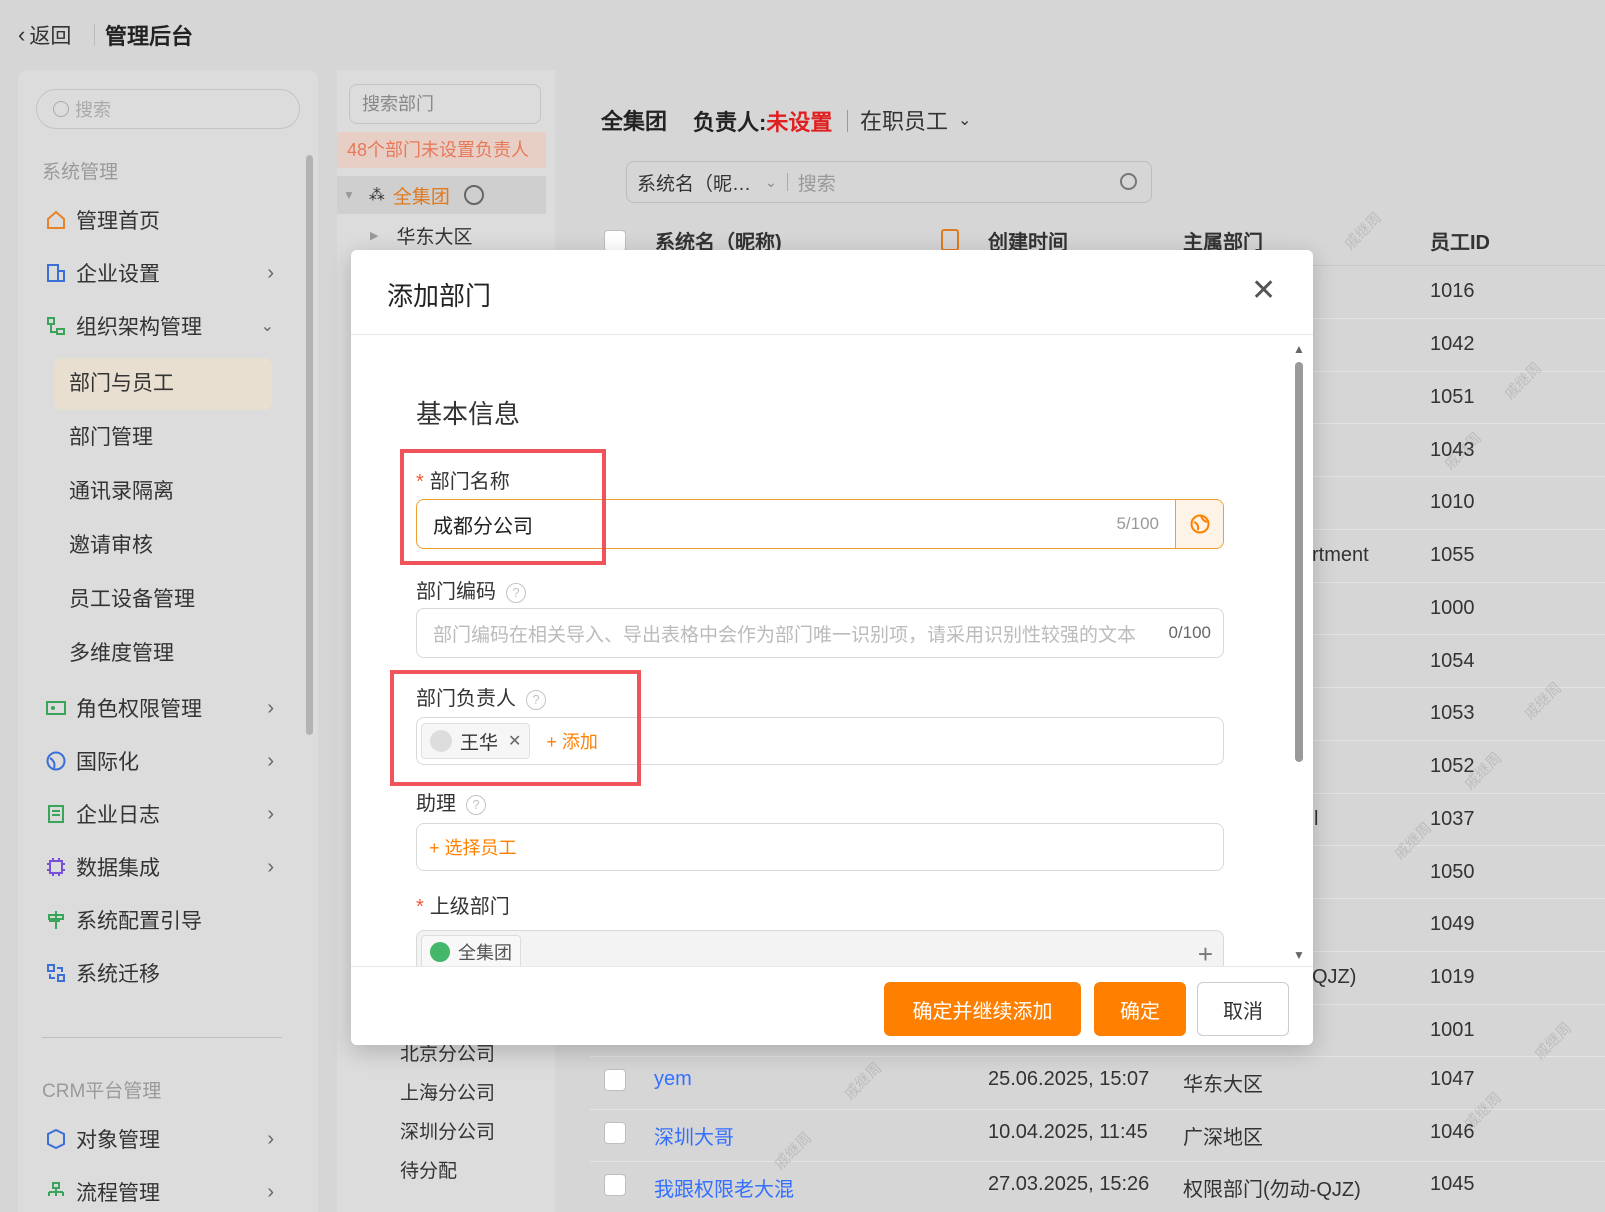 Image resolution: width=1605 pixels, height=1212 pixels. I want to click on sidebar-subitem-contact-isolation: 通讯录隔离, so click(121, 492).